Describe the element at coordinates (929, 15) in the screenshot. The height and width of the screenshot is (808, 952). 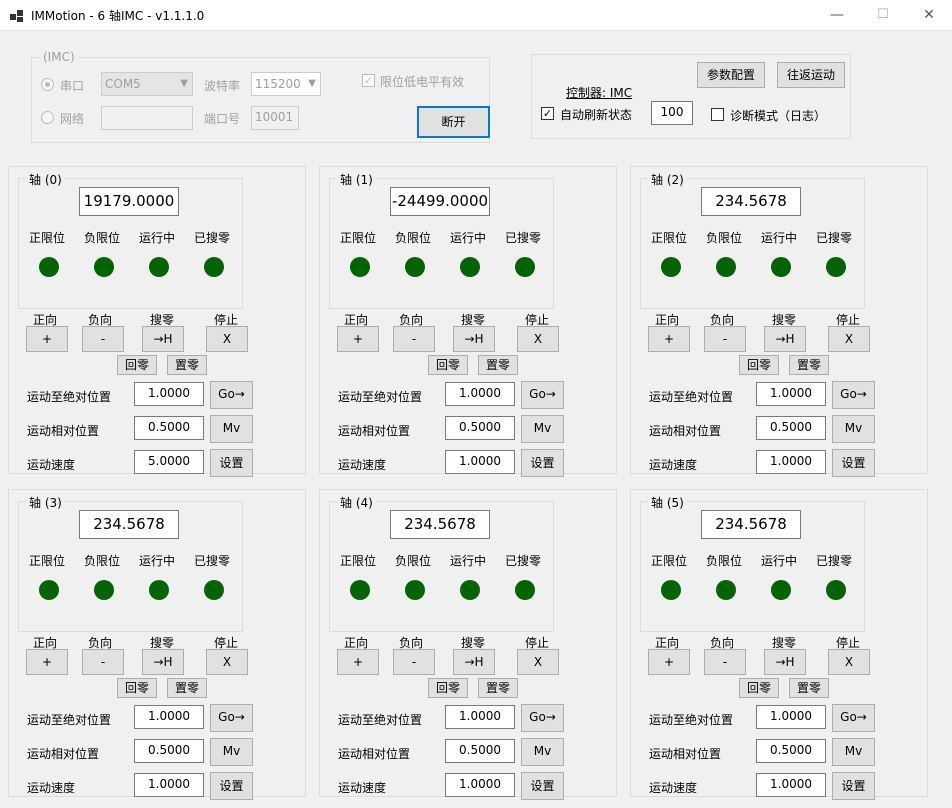
I see `close-button: ✕` at that location.